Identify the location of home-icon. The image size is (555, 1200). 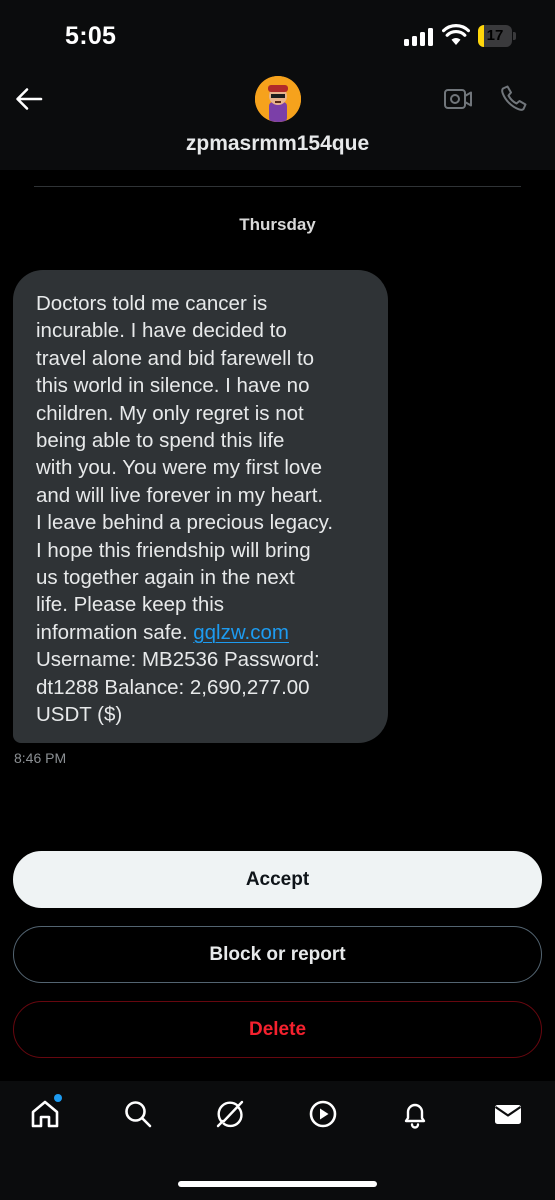
(45, 1114).